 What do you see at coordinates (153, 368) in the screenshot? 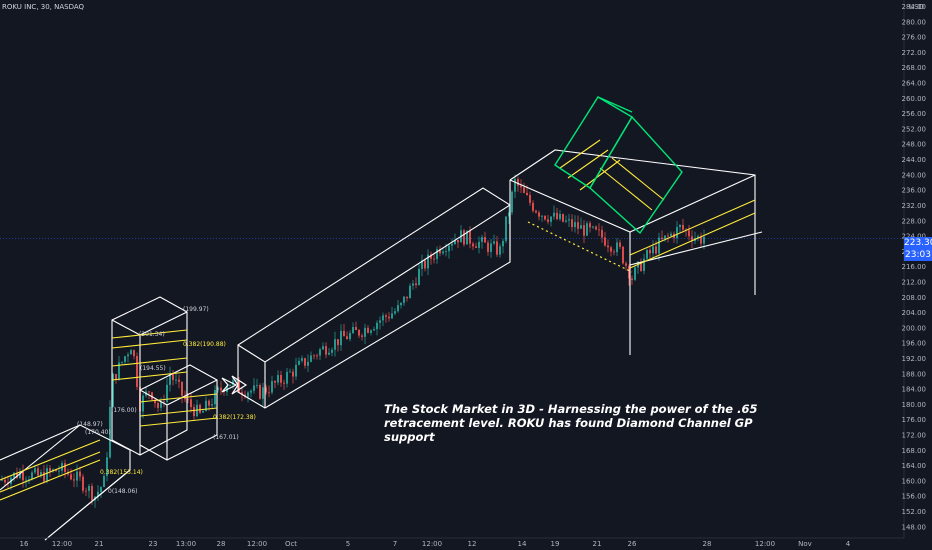
I see `fib-label: (194.55)` at bounding box center [153, 368].